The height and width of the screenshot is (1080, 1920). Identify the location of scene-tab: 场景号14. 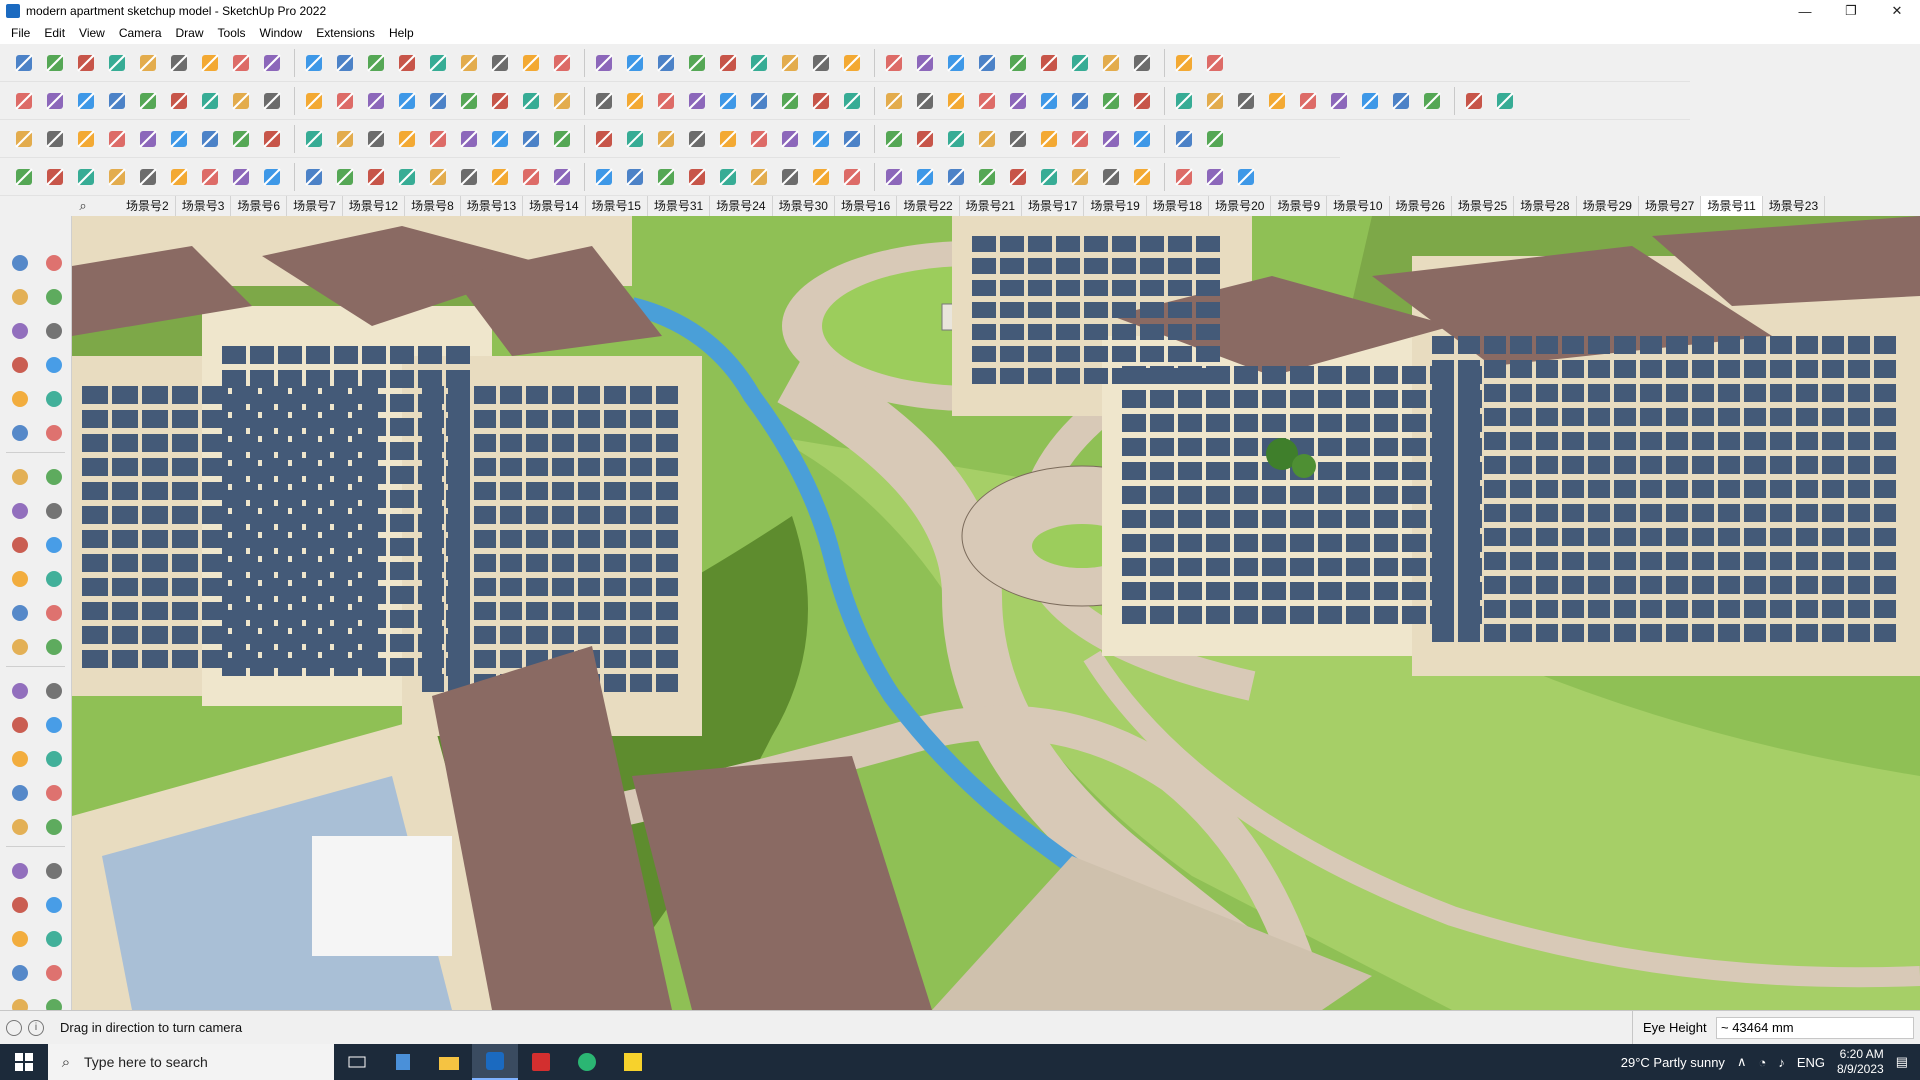
(554, 206).